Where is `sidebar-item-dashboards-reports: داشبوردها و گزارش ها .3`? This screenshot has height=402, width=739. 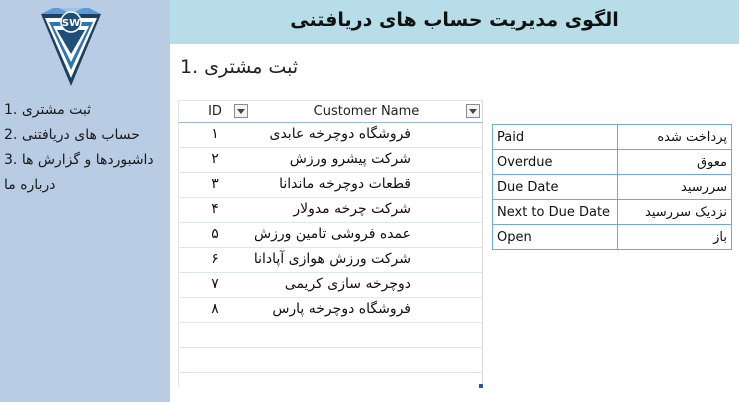 sidebar-item-dashboards-reports: داشبوردها و گزارش ها .3 is located at coordinates (84, 160).